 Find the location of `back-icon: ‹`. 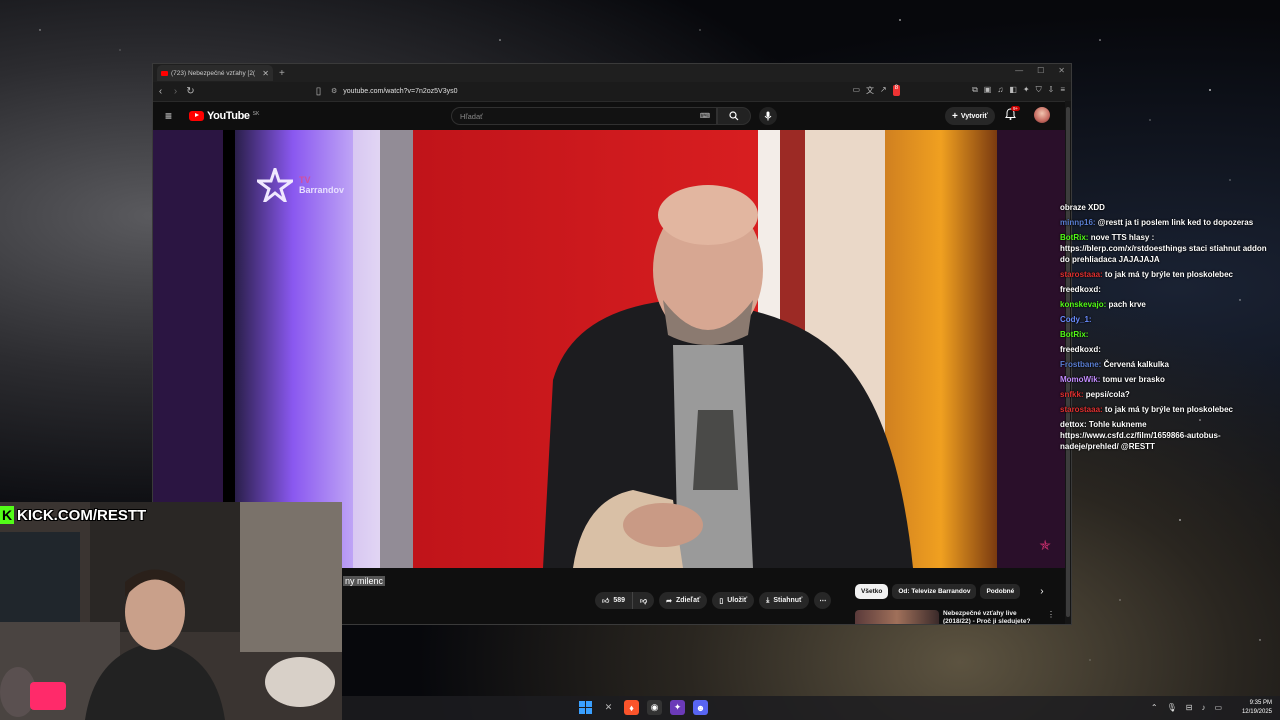

back-icon: ‹ is located at coordinates (160, 91).